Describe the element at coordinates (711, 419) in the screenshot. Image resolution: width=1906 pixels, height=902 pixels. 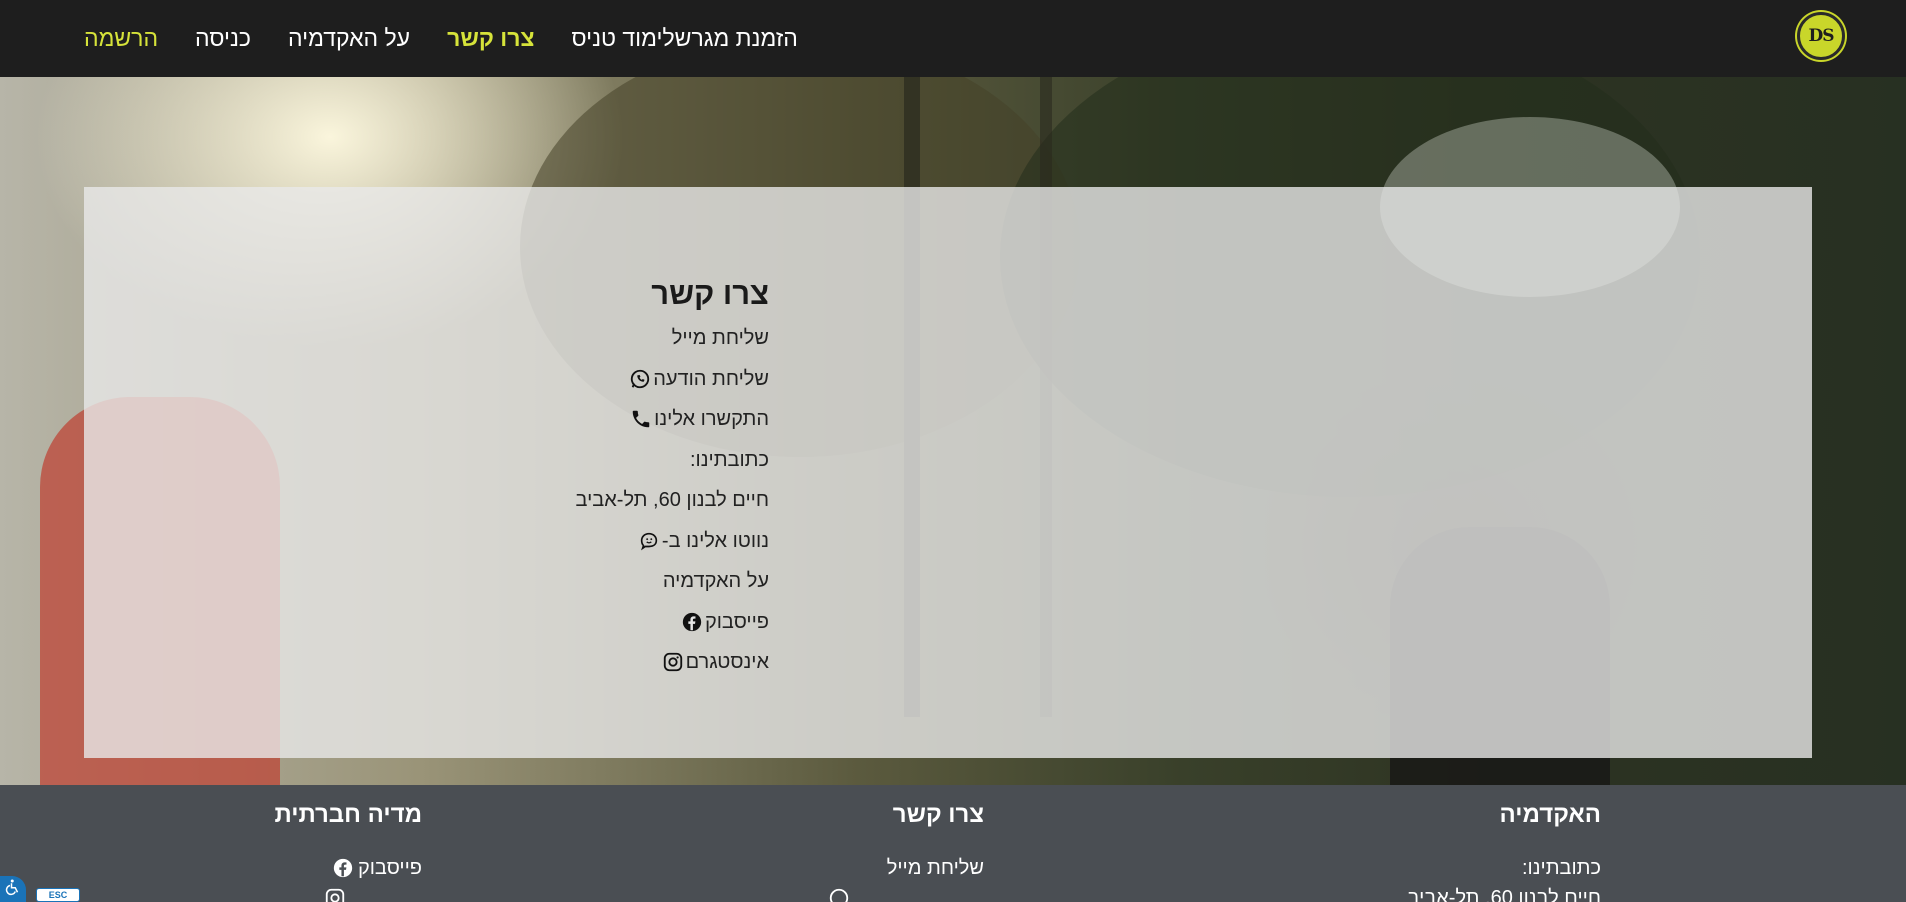
I see `phone-link-label: התקשרו אלינו` at that location.